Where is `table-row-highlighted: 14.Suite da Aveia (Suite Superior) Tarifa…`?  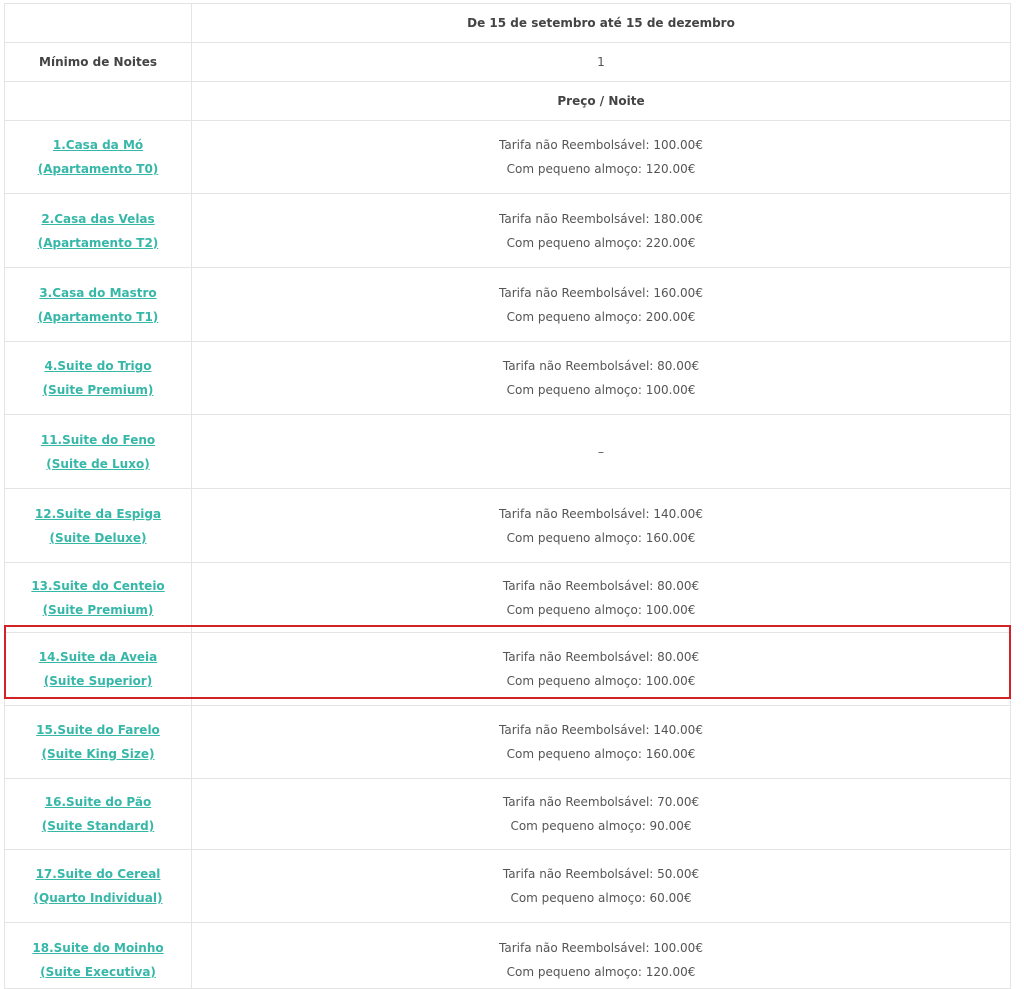 table-row-highlighted: 14.Suite da Aveia (Suite Superior) Tarifa… is located at coordinates (507, 669).